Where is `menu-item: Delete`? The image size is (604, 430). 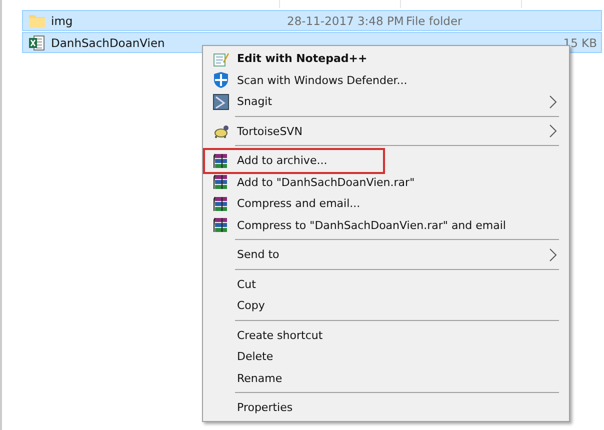 menu-item: Delete is located at coordinates (386, 357).